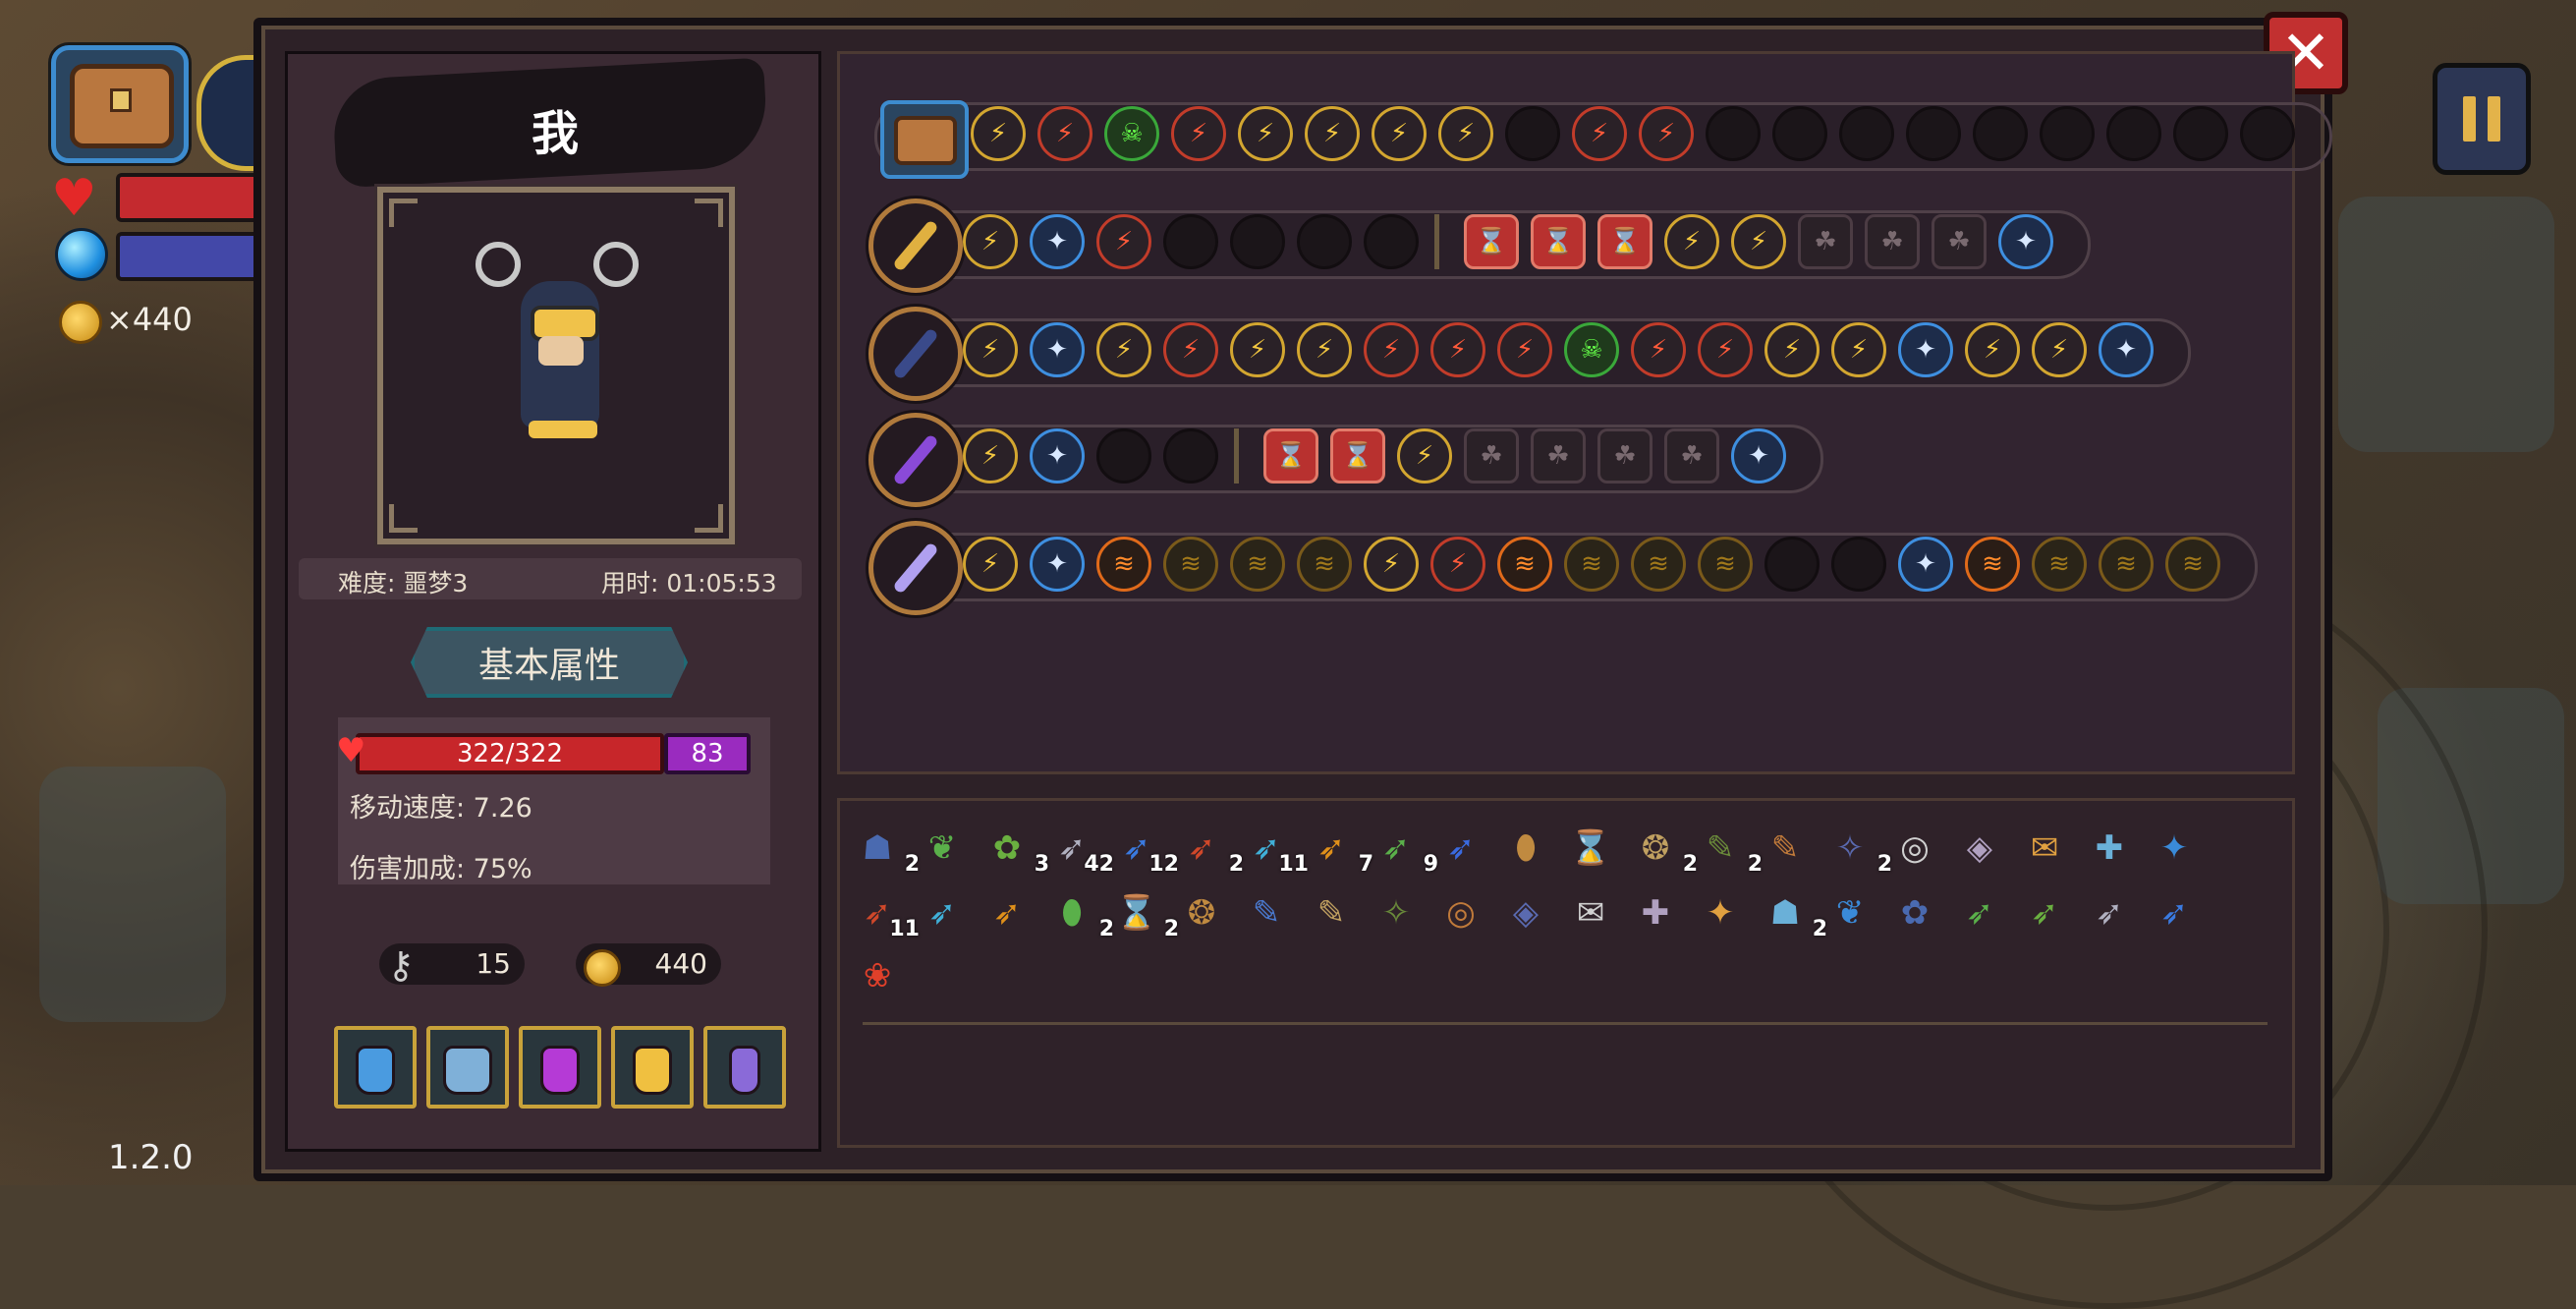 The height and width of the screenshot is (1309, 2576). What do you see at coordinates (1015, 851) in the screenshot?
I see `inventory-item: ✿ 3` at bounding box center [1015, 851].